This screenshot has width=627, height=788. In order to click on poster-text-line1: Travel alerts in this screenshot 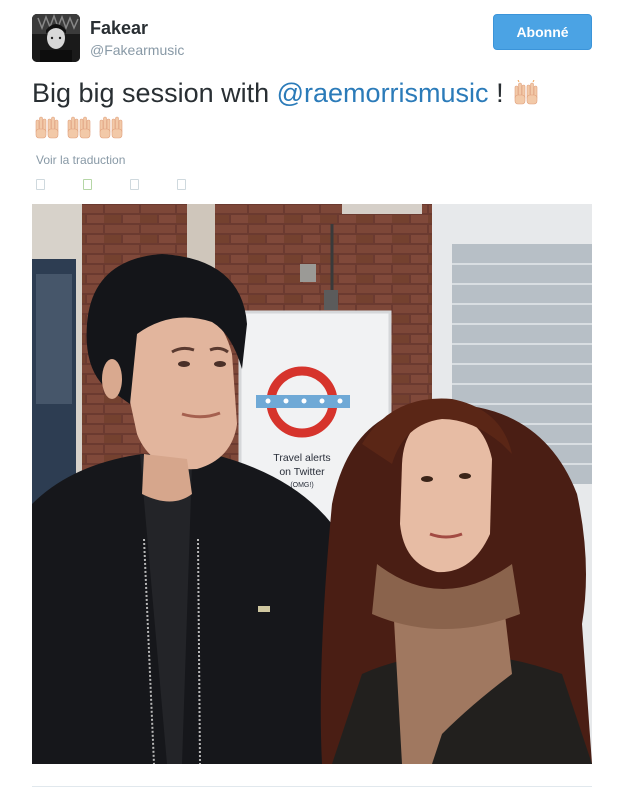, I will do `click(301, 458)`.